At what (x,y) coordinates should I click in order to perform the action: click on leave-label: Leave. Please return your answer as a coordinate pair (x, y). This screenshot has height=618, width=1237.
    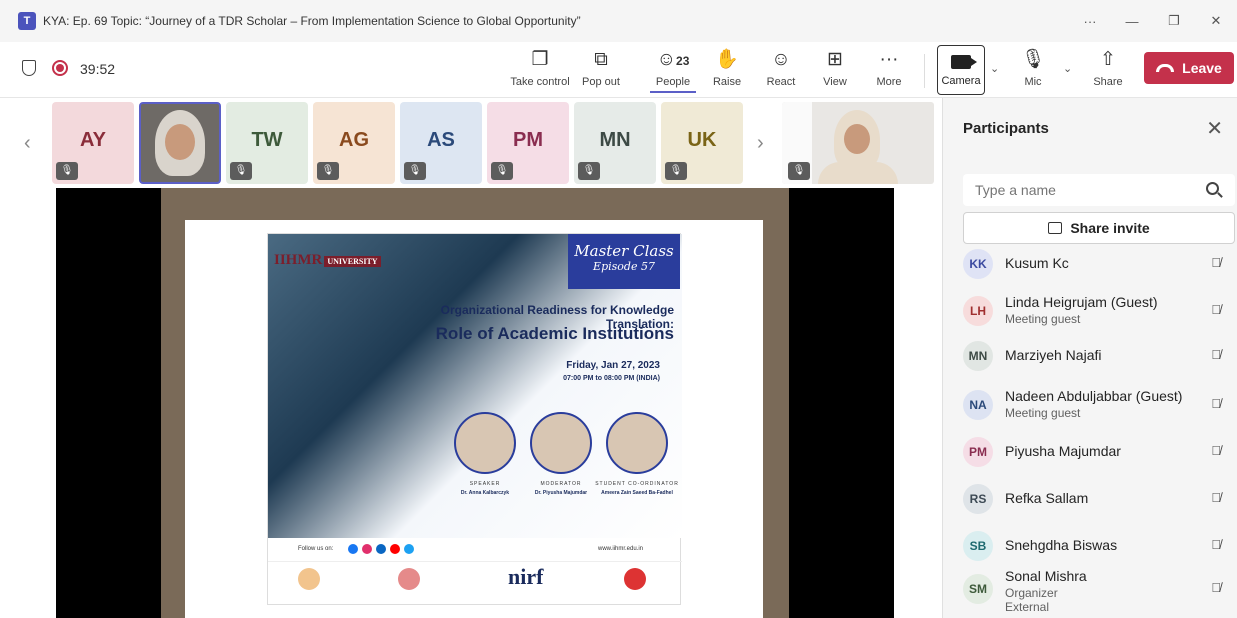
    Looking at the image, I should click on (1202, 68).